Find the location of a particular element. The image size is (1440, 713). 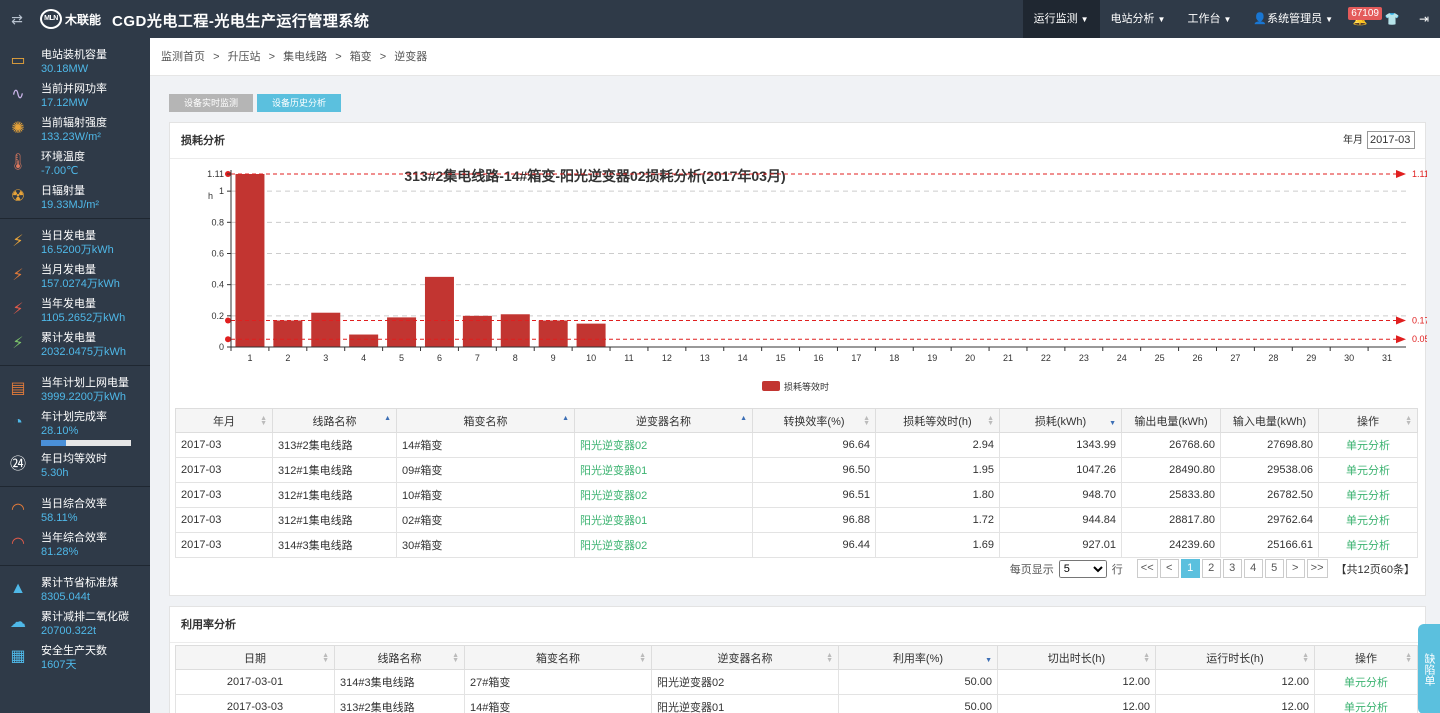

col-header: 损耗等效时(h) ▲ ▼ is located at coordinates (937, 420).